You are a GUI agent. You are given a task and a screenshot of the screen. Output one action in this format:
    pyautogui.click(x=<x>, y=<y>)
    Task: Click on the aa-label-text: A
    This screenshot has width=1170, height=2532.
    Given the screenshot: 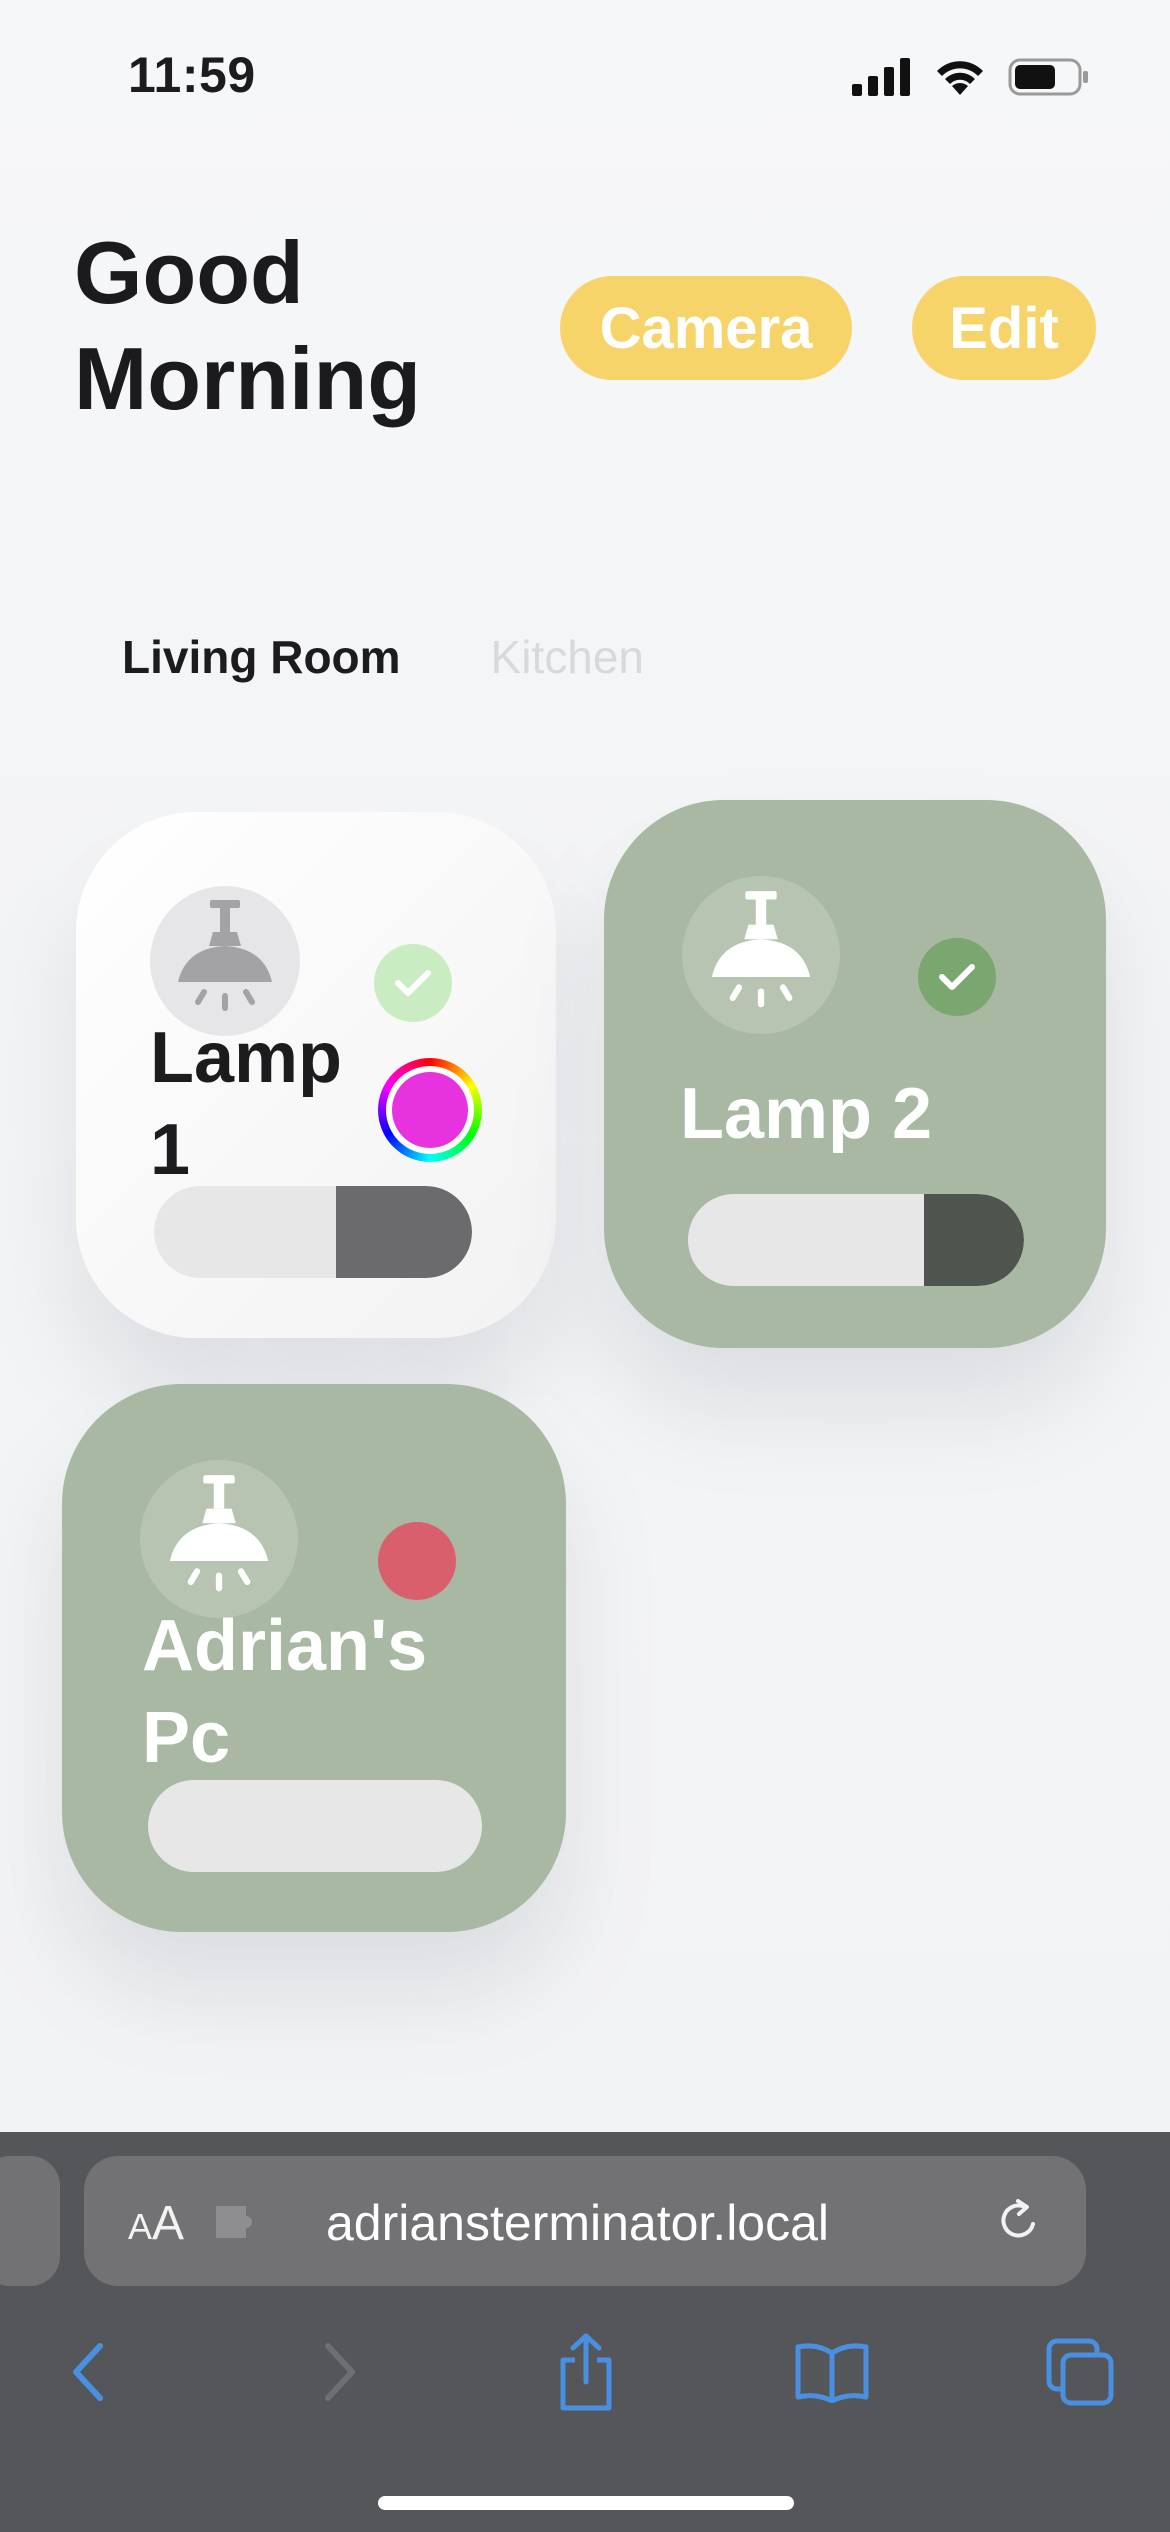 What is the action you would take?
    pyautogui.click(x=168, y=2223)
    